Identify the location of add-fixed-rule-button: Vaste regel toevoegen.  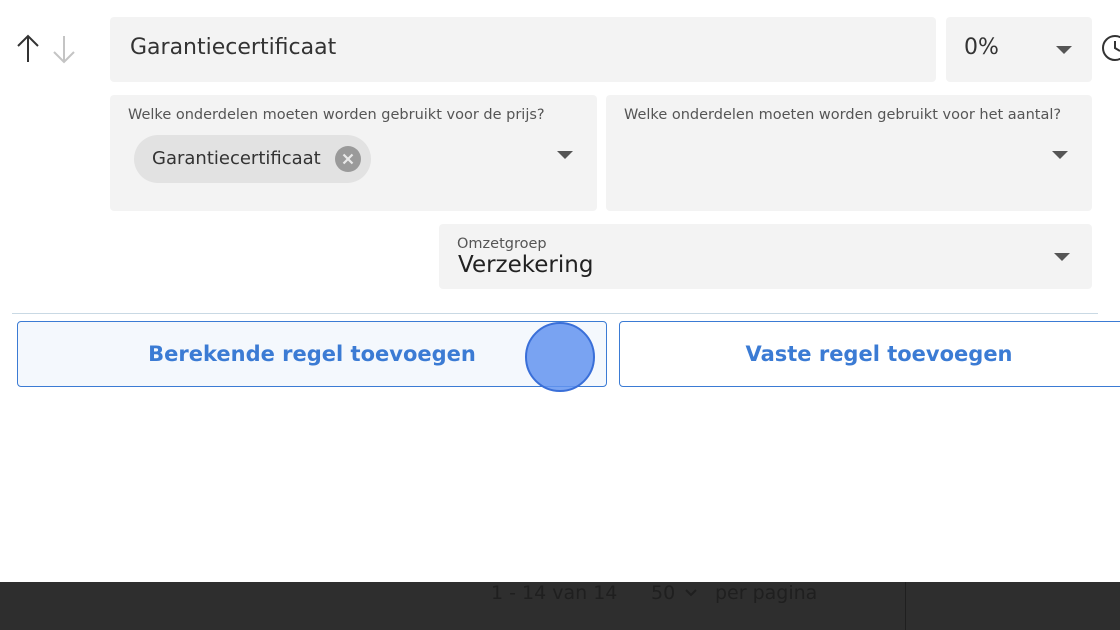
(869, 354).